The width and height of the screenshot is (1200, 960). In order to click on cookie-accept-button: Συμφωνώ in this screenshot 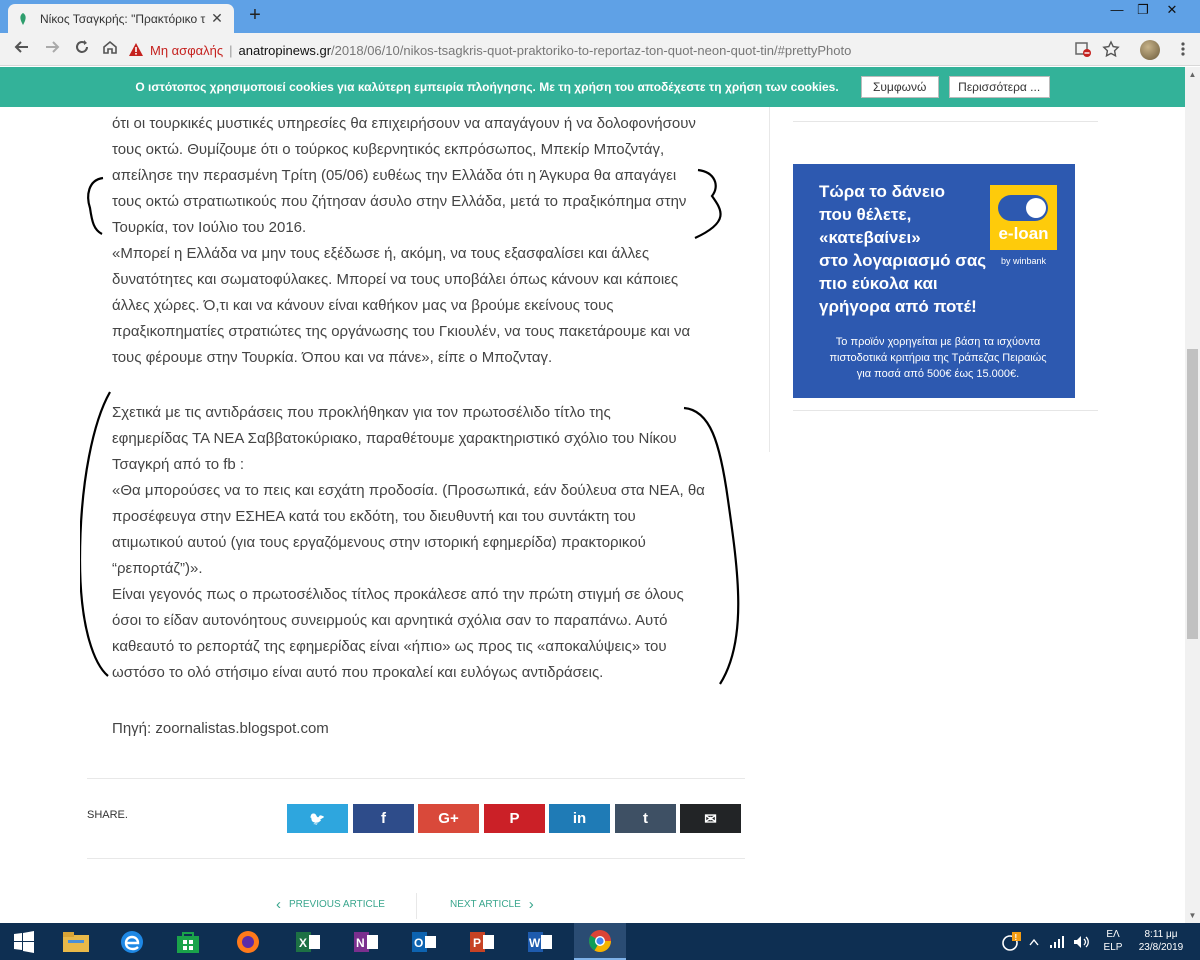, I will do `click(899, 87)`.